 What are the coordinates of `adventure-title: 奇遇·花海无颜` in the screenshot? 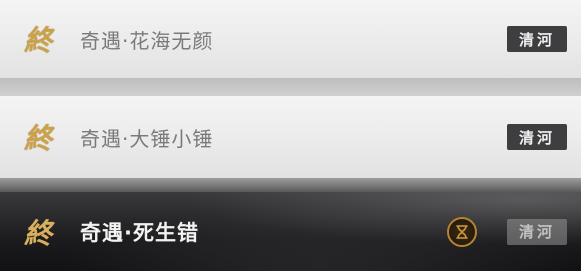 It's located at (147, 40).